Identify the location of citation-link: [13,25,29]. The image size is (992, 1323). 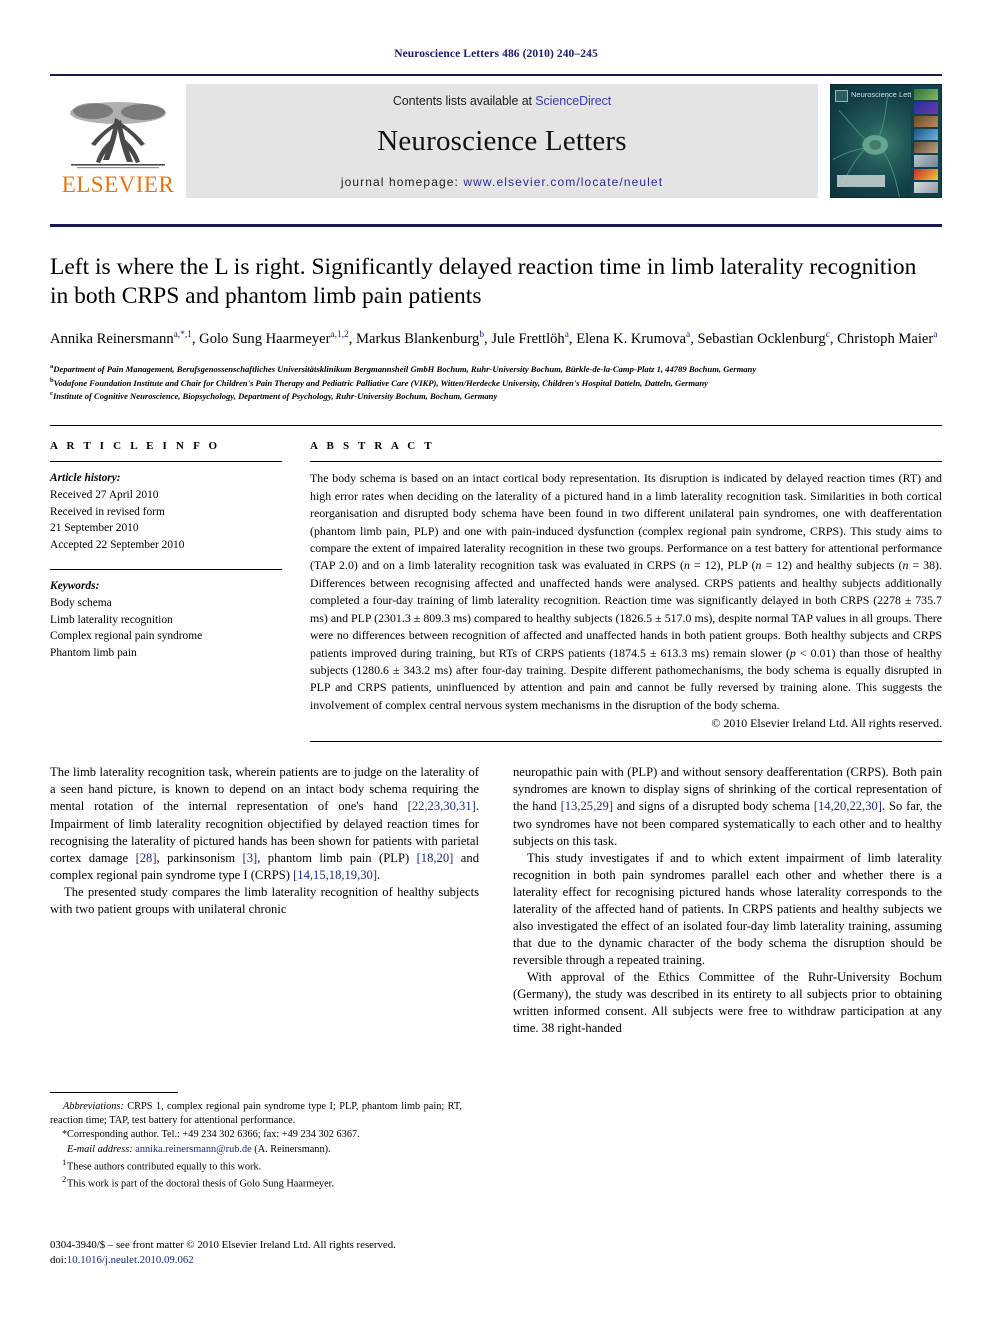
(587, 806).